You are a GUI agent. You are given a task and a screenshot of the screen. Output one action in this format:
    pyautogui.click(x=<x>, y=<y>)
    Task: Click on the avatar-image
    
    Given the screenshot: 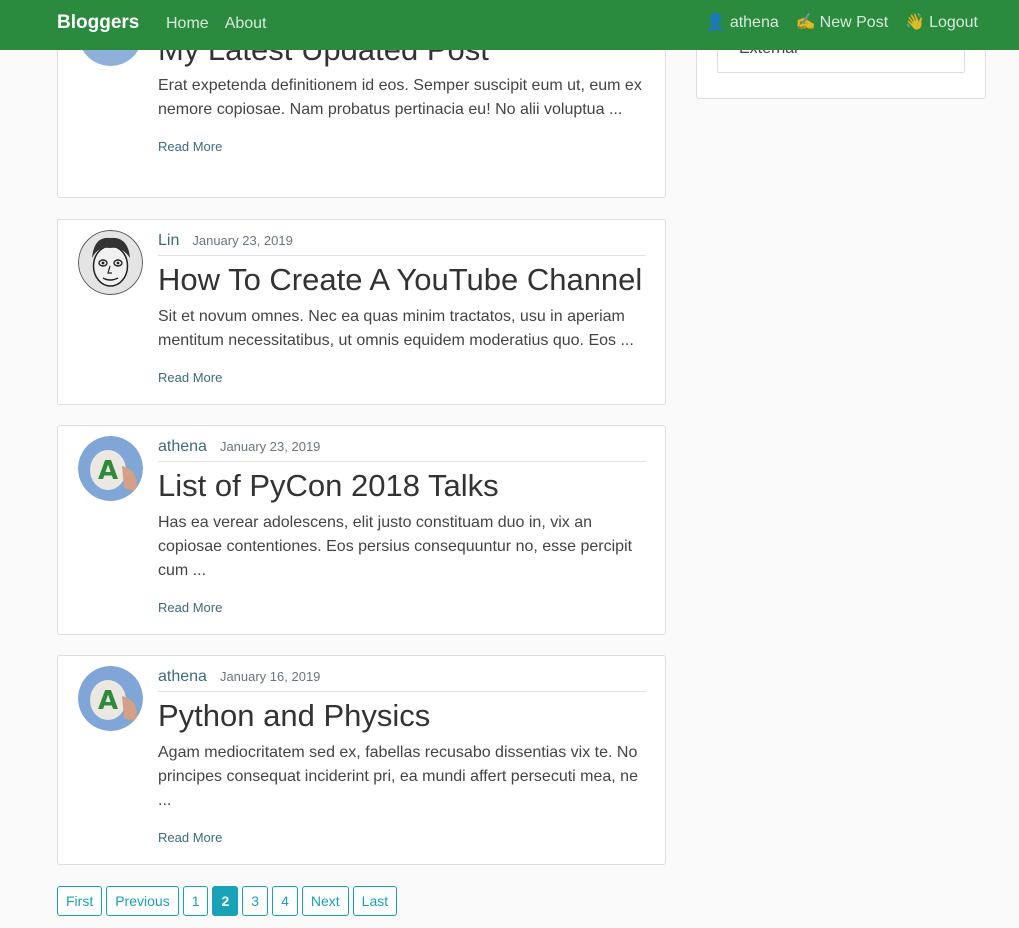 What is the action you would take?
    pyautogui.click(x=110, y=262)
    